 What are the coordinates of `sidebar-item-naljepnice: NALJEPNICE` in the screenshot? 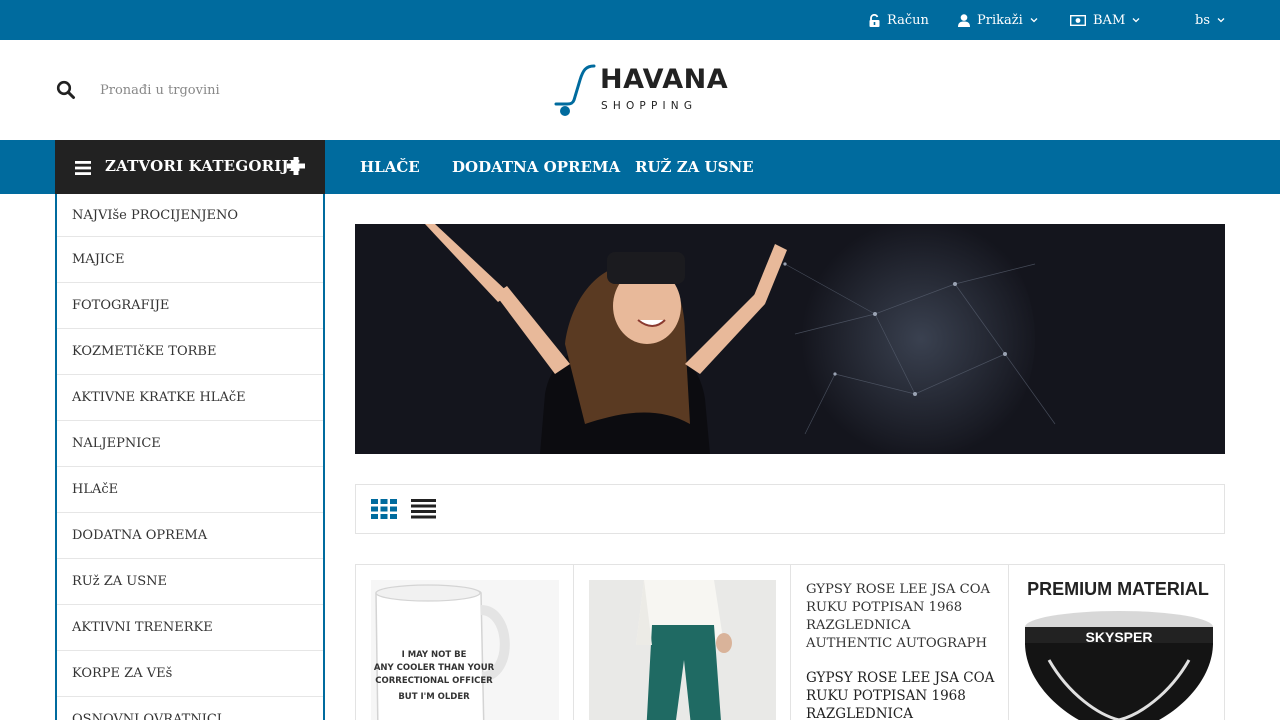 It's located at (190, 444).